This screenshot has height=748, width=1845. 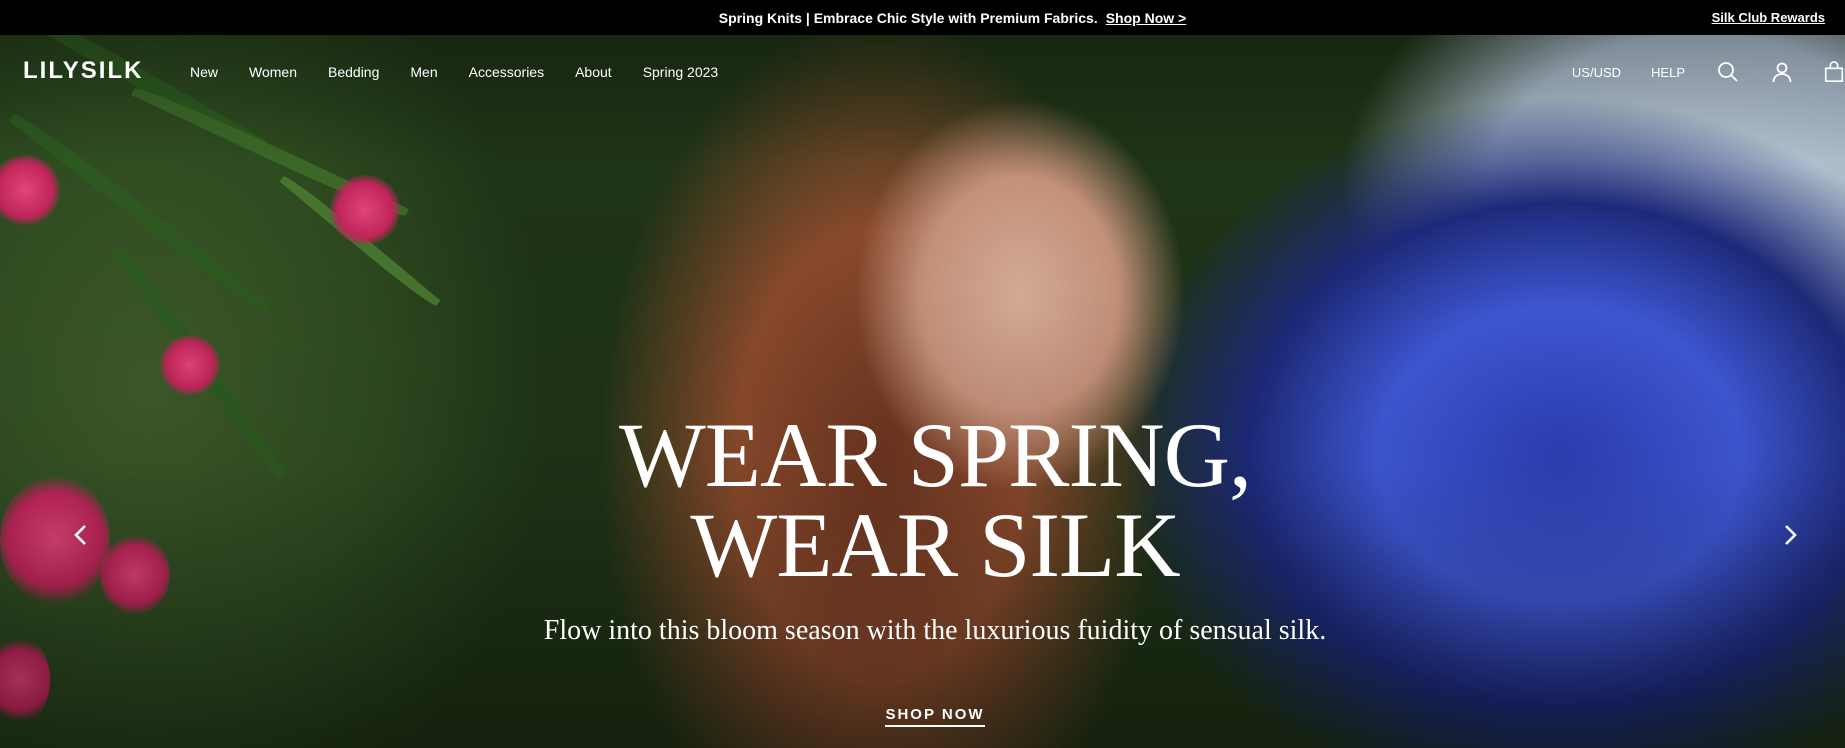 I want to click on account-icon, so click(x=1782, y=72).